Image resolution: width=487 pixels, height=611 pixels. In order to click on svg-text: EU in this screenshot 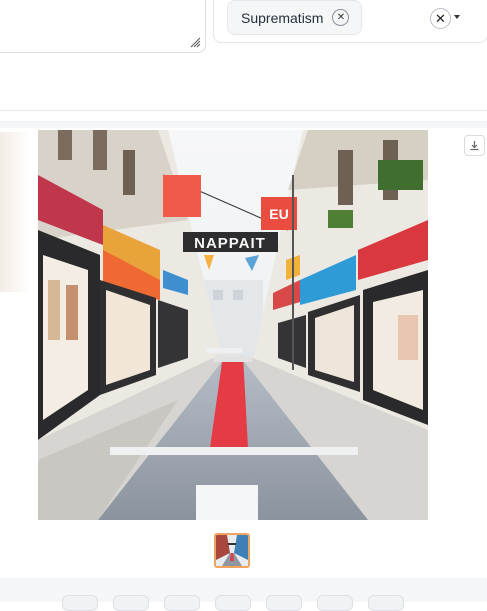, I will do `click(278, 214)`.